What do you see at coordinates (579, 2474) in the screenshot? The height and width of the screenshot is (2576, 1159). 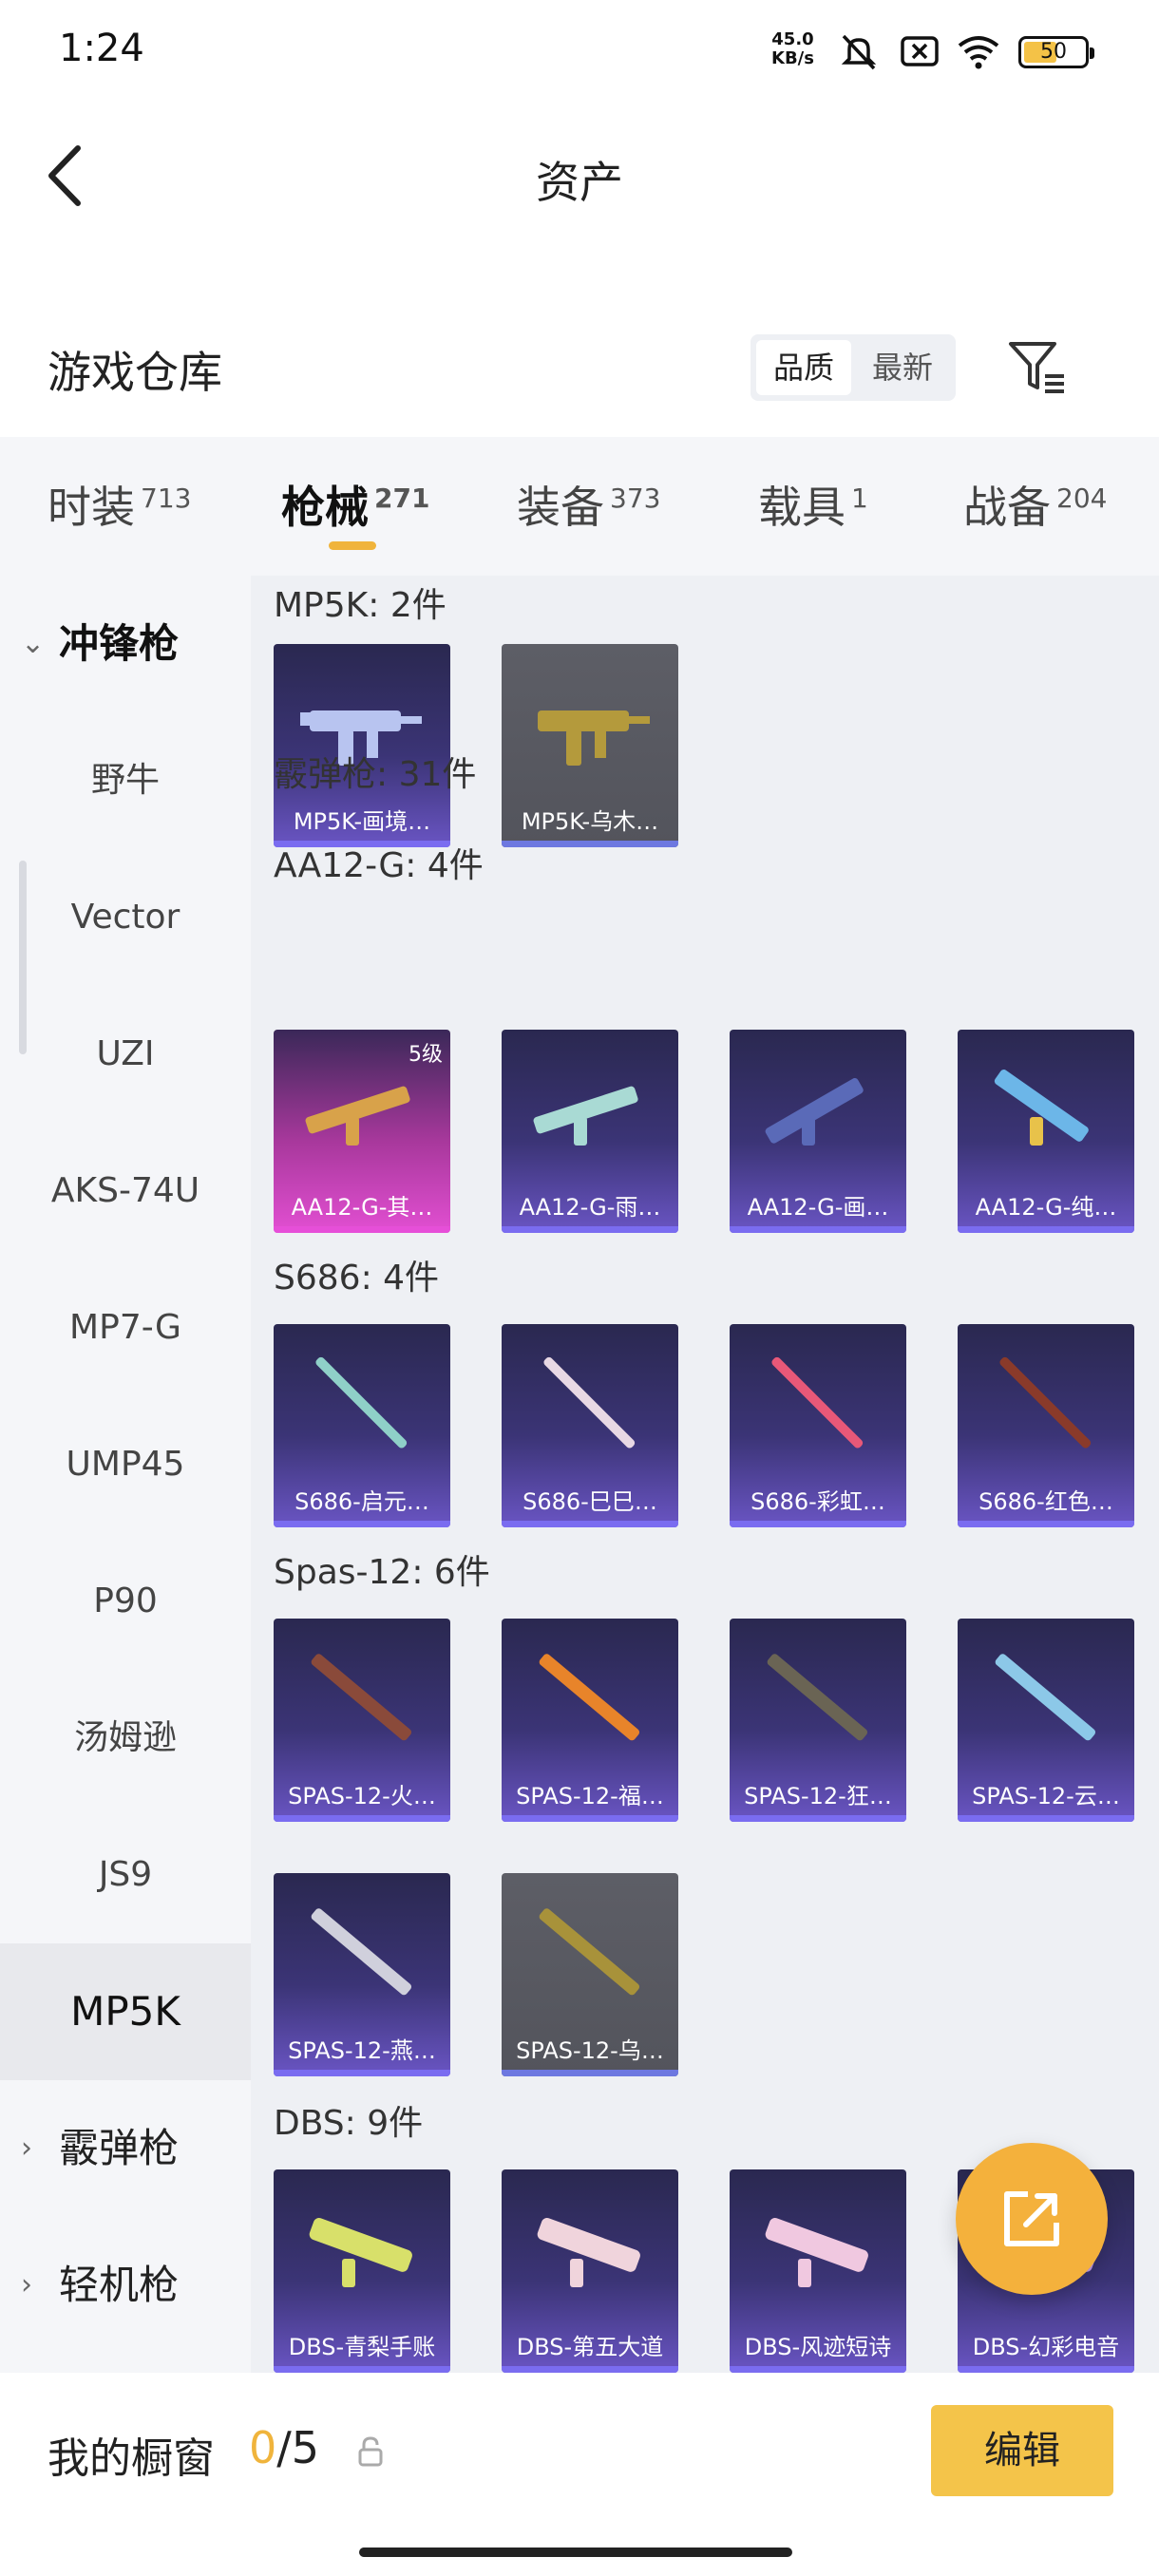 I see `showcase-bar: 我的橱窗 0/5 编辑` at bounding box center [579, 2474].